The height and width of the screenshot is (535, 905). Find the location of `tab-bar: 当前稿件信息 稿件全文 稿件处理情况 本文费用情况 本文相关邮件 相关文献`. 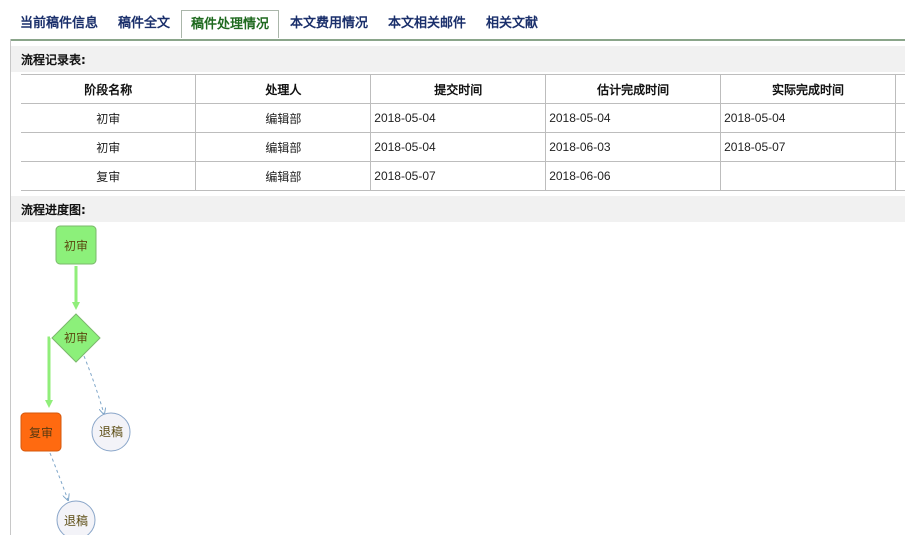

tab-bar: 当前稿件信息 稿件全文 稿件处理情况 本文费用情况 本文相关邮件 相关文献 is located at coordinates (457, 24).